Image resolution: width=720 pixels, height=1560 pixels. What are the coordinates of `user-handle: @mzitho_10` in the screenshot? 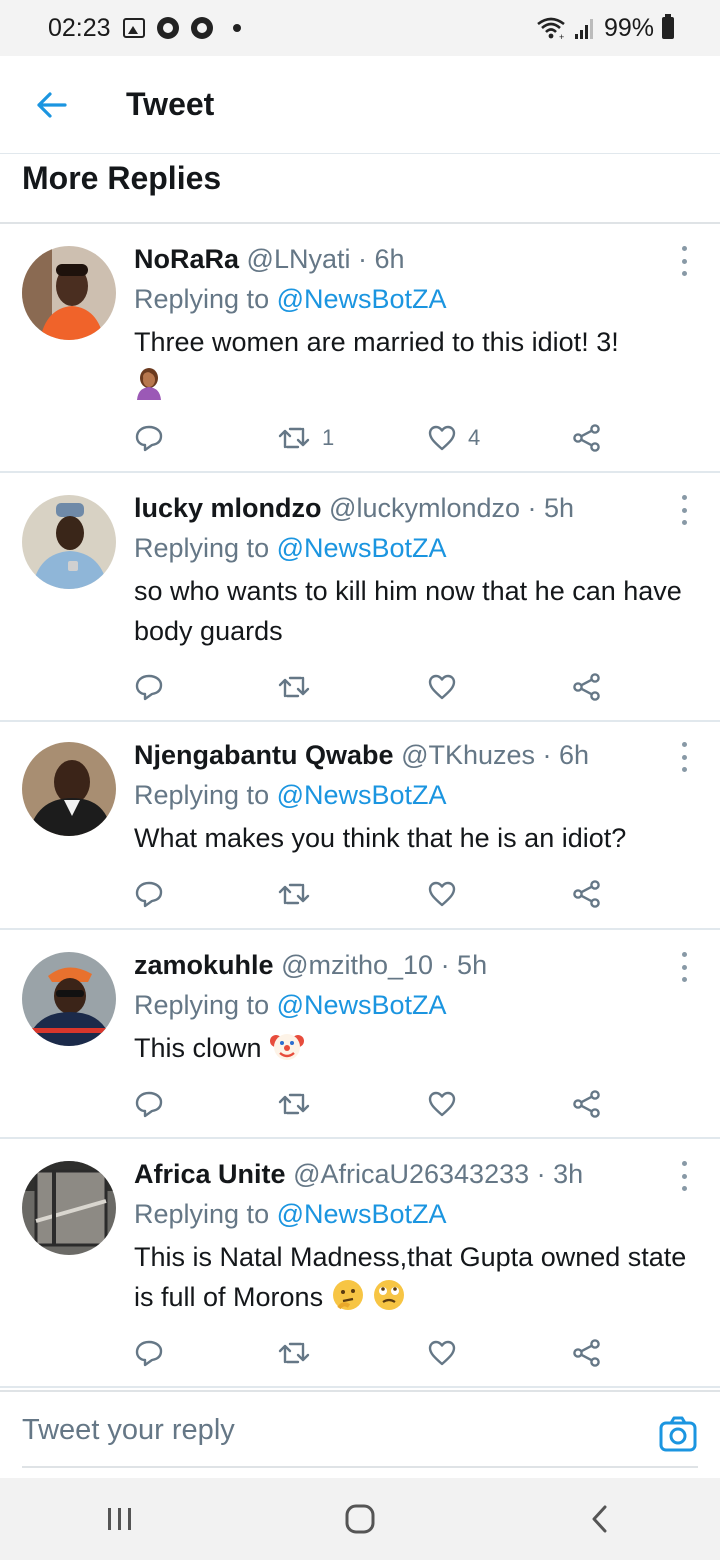 It's located at (357, 965).